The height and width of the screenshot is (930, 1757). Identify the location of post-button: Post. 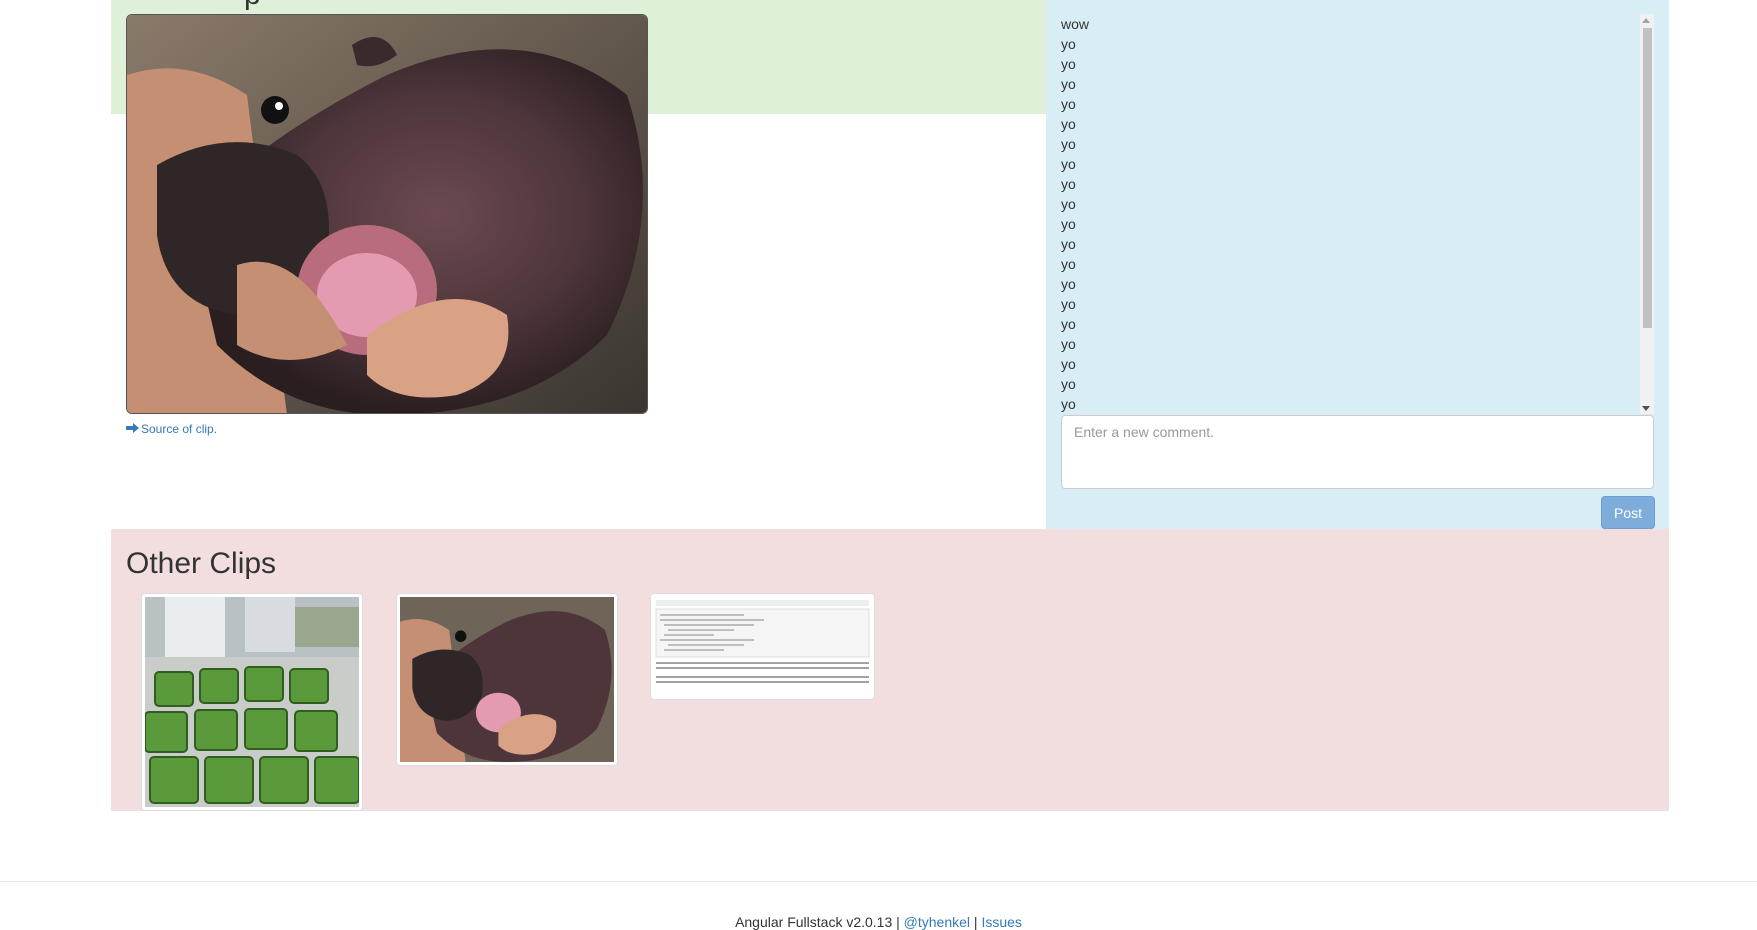
(1628, 512).